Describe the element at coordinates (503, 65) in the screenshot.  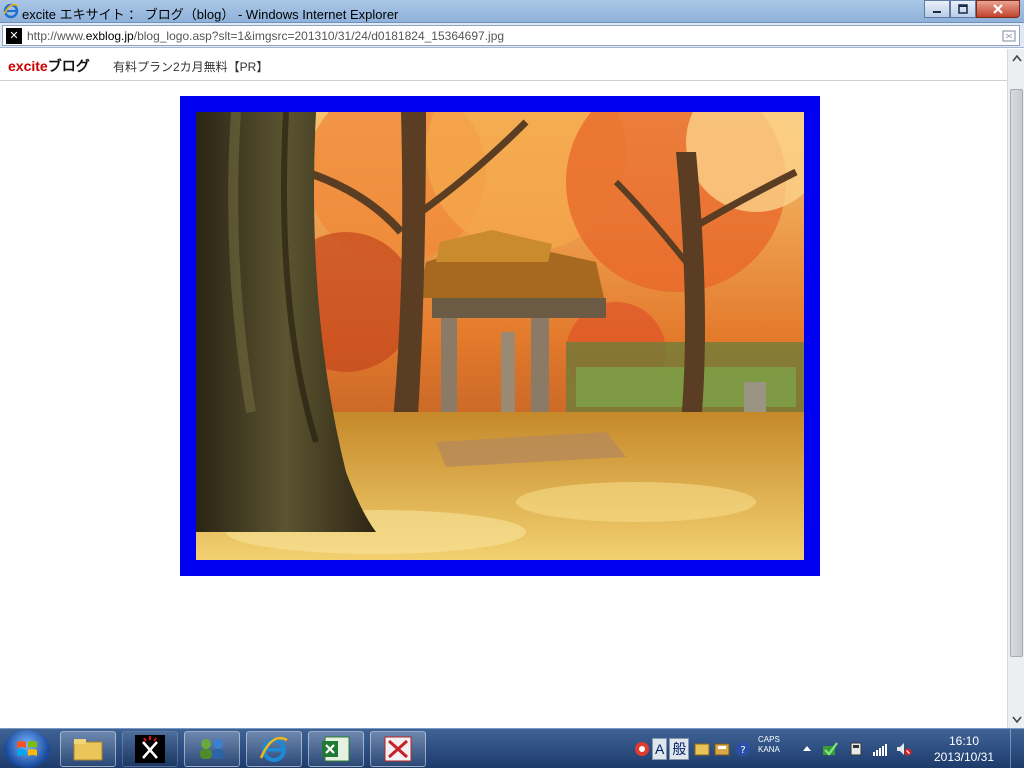
I see `site-header: exciteブログ 有料プラン2カ月無料【PR】` at that location.